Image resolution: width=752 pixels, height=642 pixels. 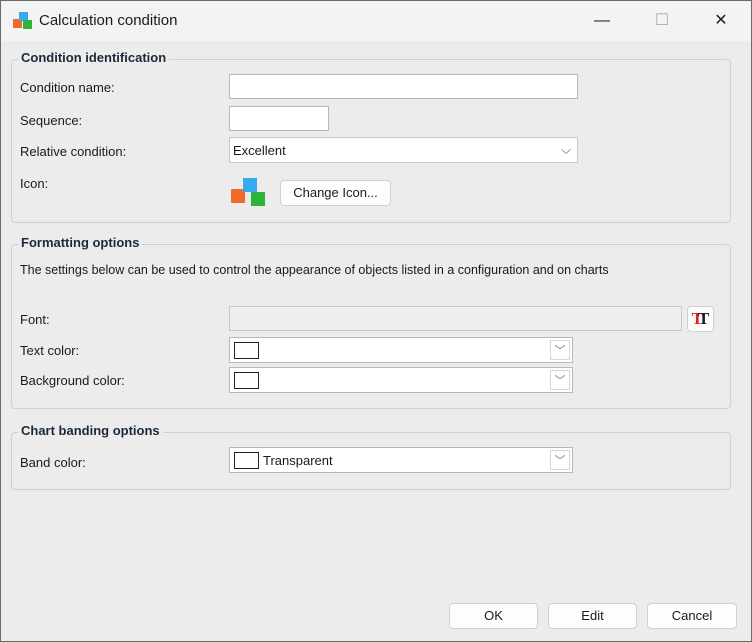 What do you see at coordinates (279, 118) in the screenshot?
I see `sequence-input` at bounding box center [279, 118].